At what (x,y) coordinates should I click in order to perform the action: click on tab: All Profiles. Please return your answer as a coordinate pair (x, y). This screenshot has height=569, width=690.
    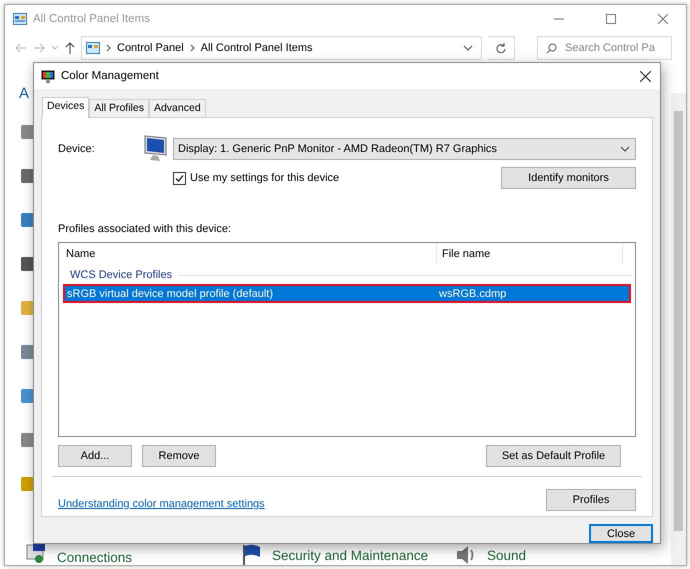
    Looking at the image, I should click on (119, 108).